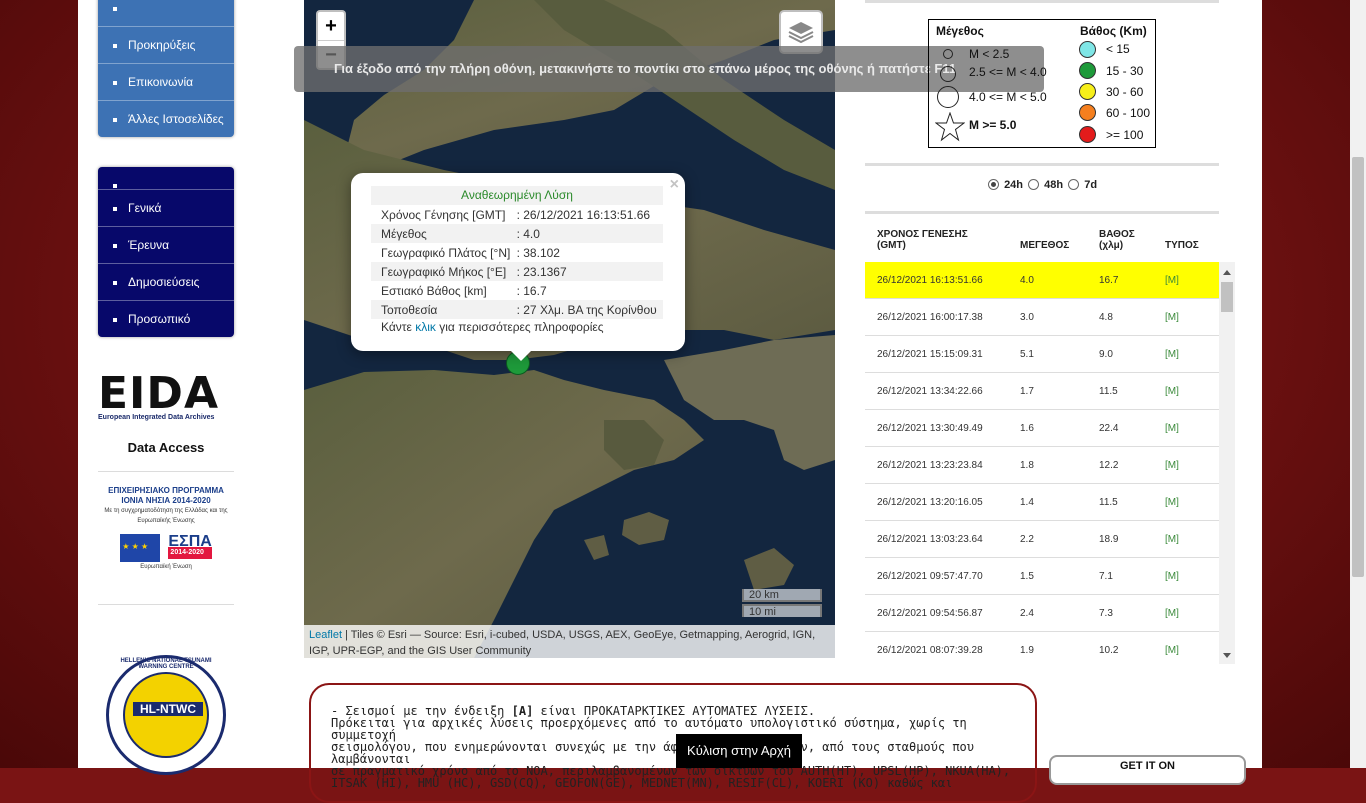 The width and height of the screenshot is (1366, 803). I want to click on menu-item-staff: Προσωπικό, so click(166, 319).